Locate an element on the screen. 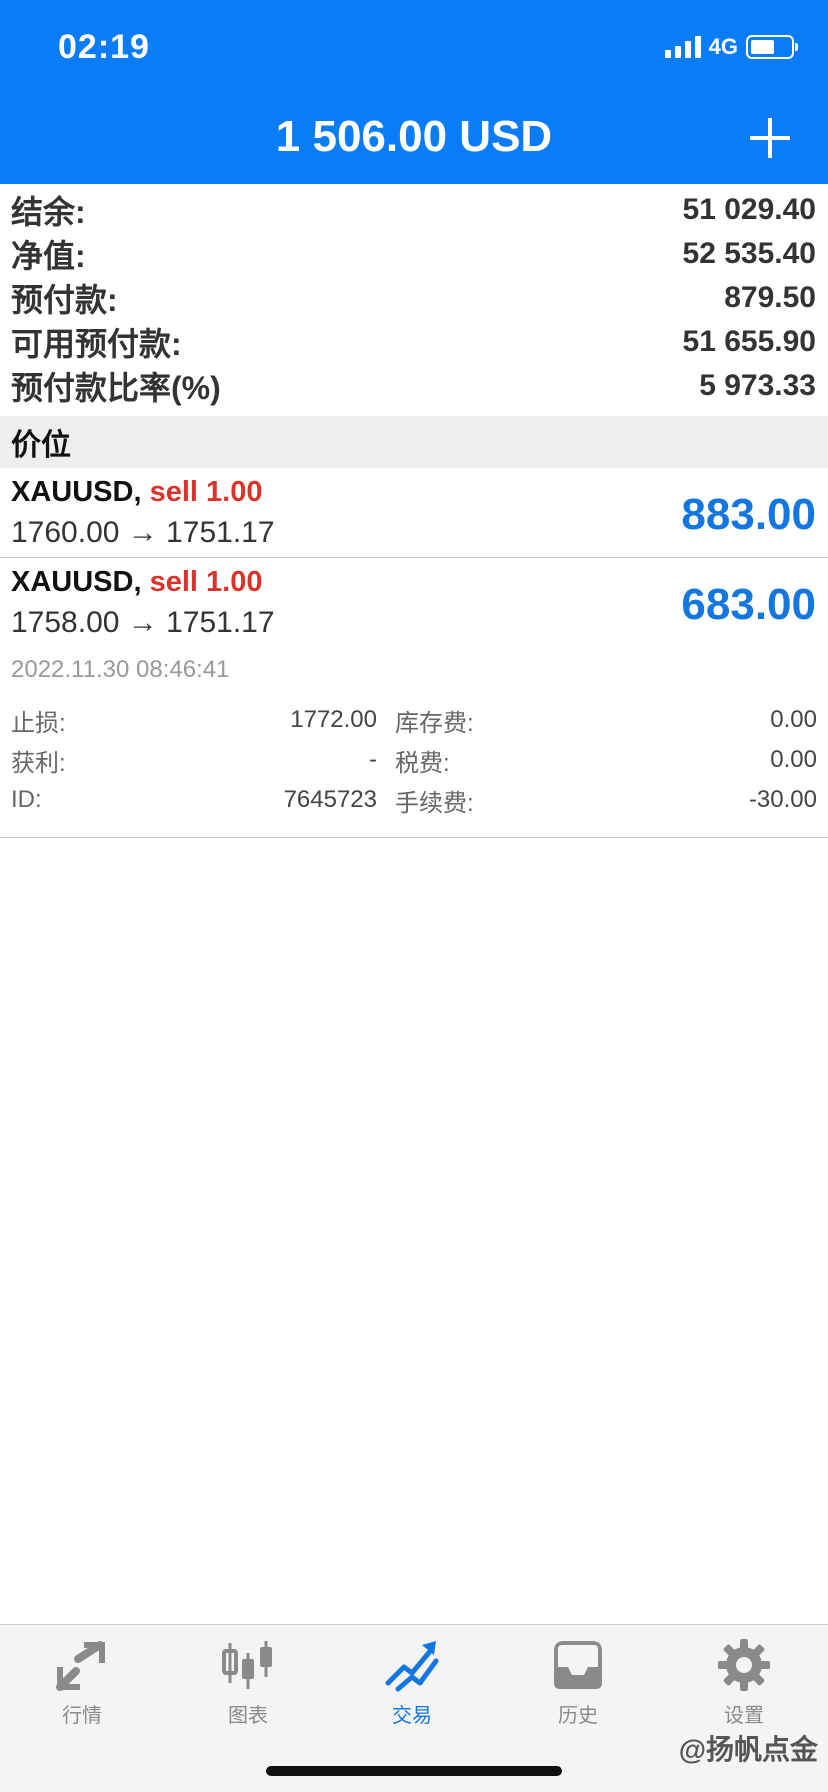 Image resolution: width=828 pixels, height=1792 pixels. tab-label: 历史 is located at coordinates (578, 1716).